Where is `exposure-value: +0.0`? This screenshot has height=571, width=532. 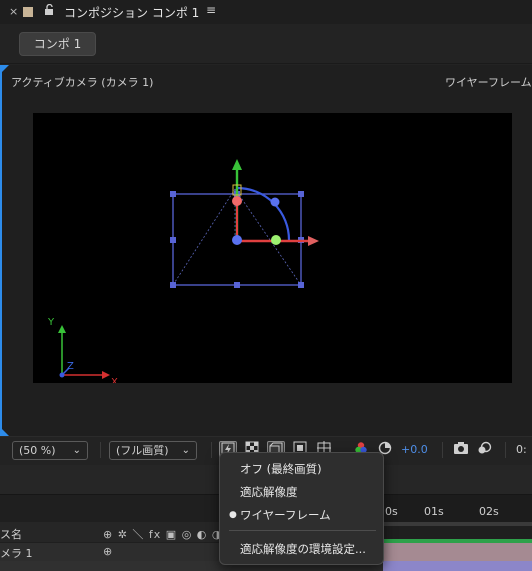
exposure-value: +0.0 is located at coordinates (414, 449).